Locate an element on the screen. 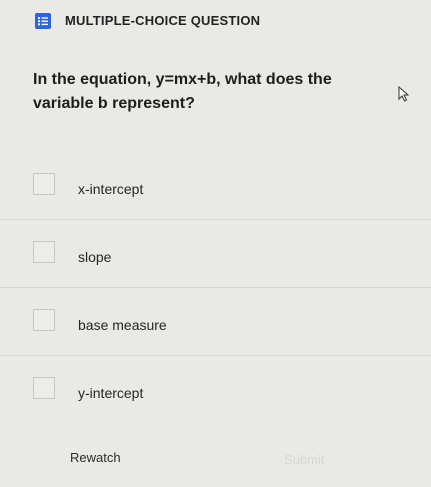 The width and height of the screenshot is (431, 487). question-type-label: MULTIPLE-CHOICE QUESTION is located at coordinates (163, 20).